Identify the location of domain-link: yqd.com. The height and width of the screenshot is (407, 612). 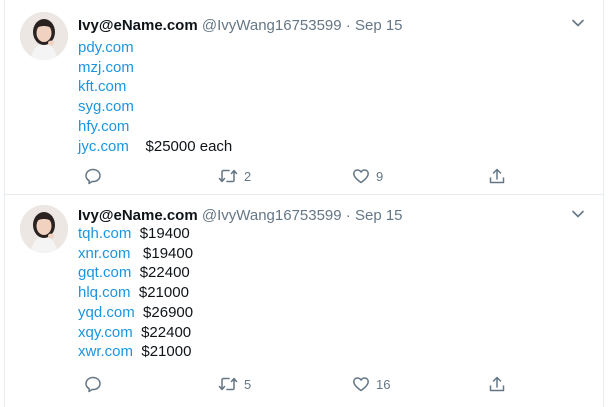
(106, 312).